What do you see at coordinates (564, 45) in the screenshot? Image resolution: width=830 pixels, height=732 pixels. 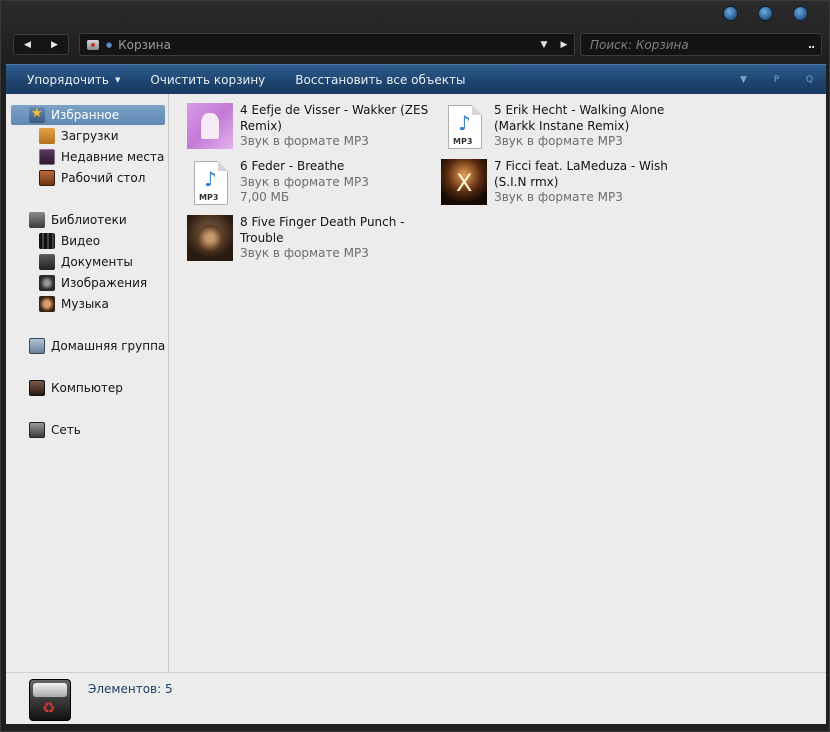 I see `refresh-icon: ▶` at bounding box center [564, 45].